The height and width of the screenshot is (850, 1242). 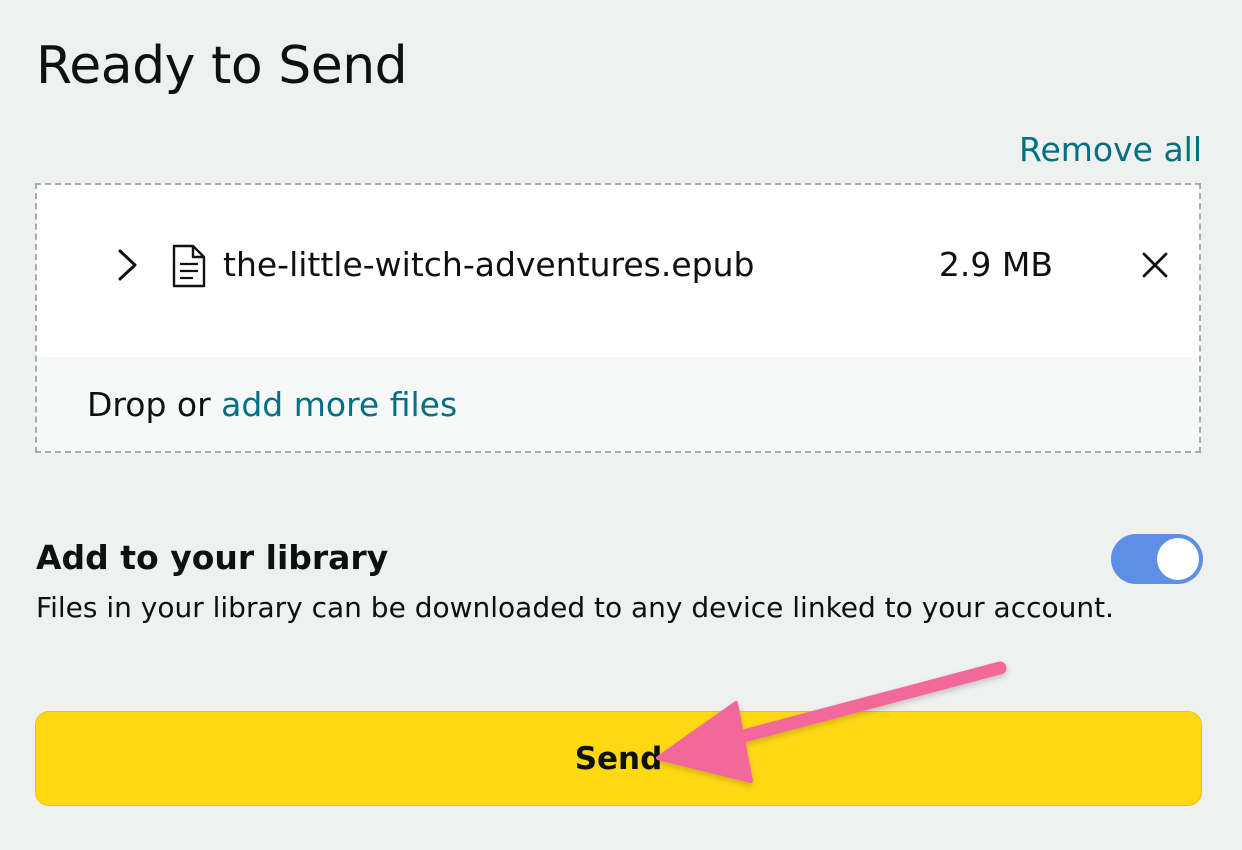 I want to click on add-more-files-link: add more files, so click(x=339, y=404).